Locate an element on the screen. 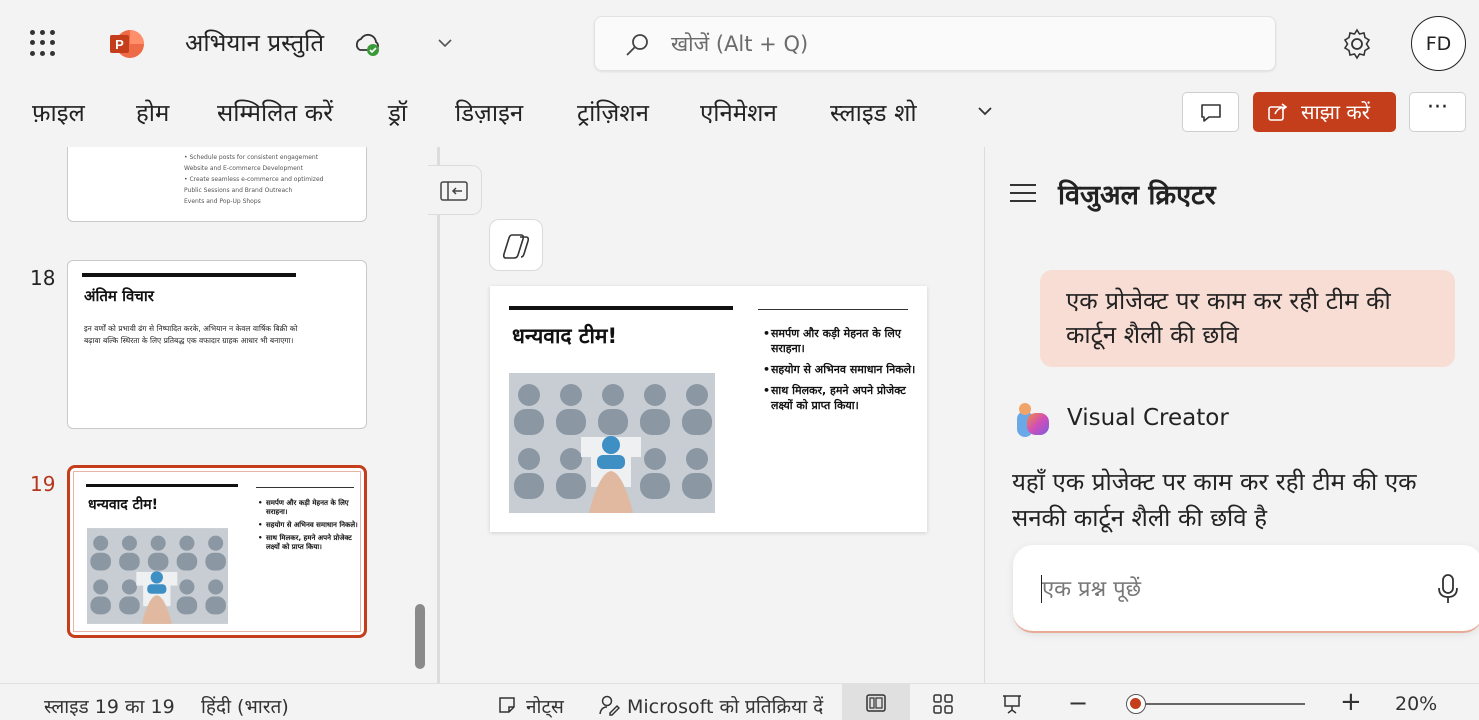  tab-home: होम is located at coordinates (152, 112).